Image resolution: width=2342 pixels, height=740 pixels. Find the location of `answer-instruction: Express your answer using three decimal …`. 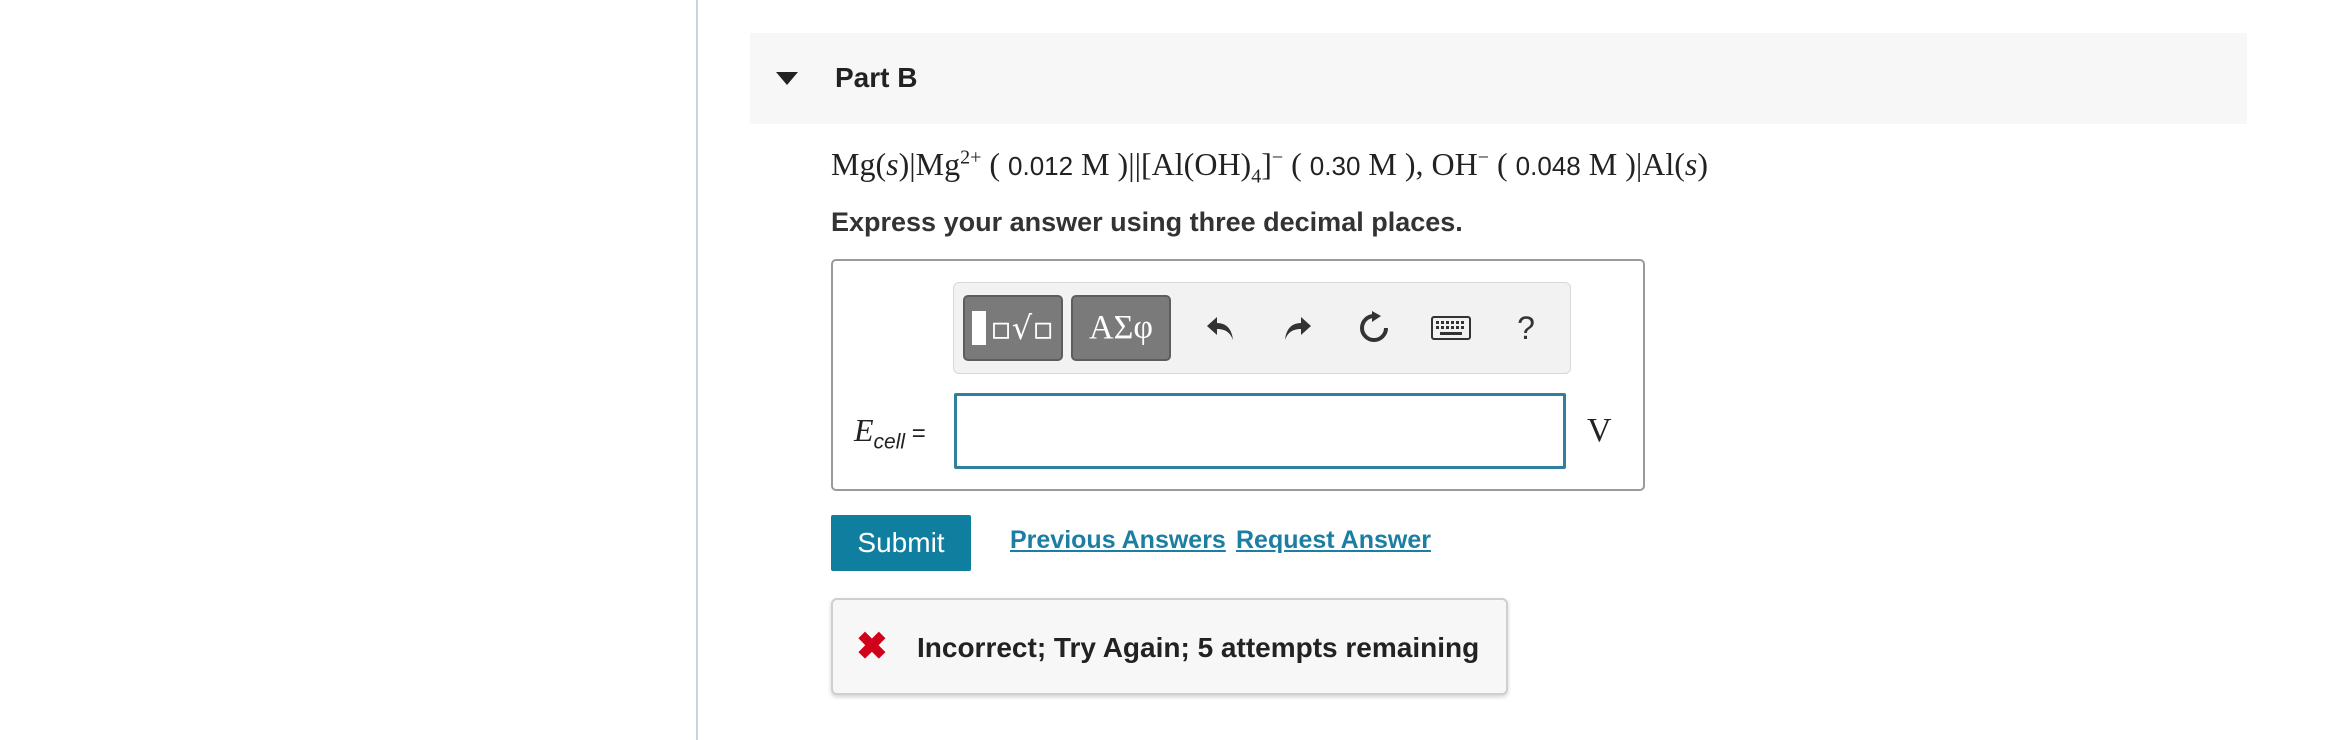

answer-instruction: Express your answer using three decimal … is located at coordinates (1147, 222).